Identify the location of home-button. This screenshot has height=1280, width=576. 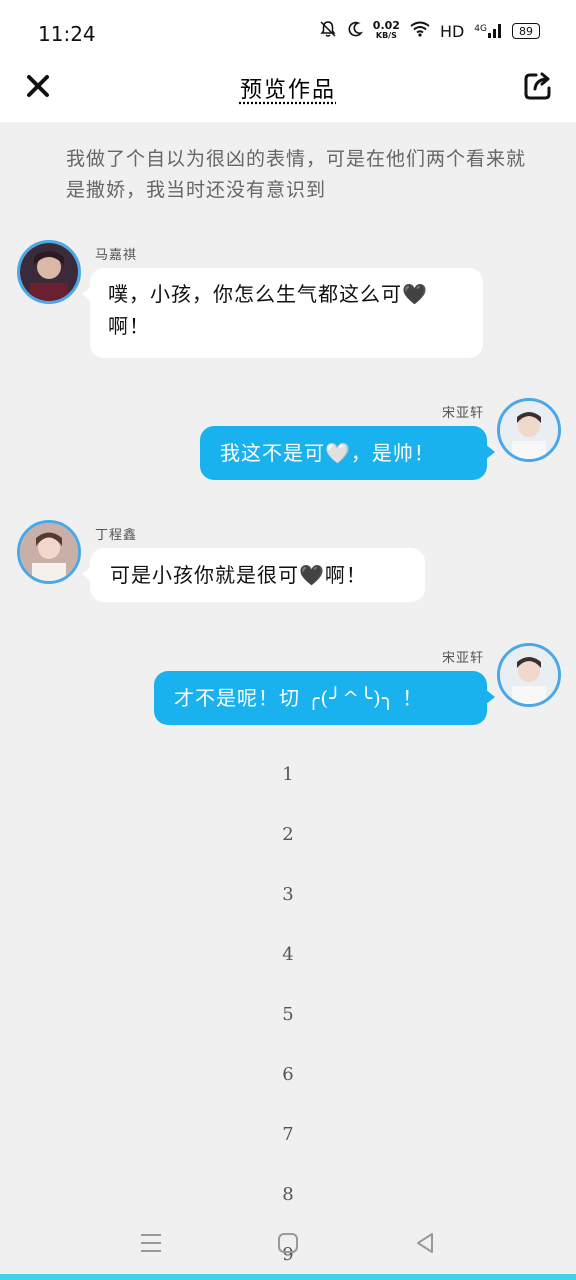
(288, 1245).